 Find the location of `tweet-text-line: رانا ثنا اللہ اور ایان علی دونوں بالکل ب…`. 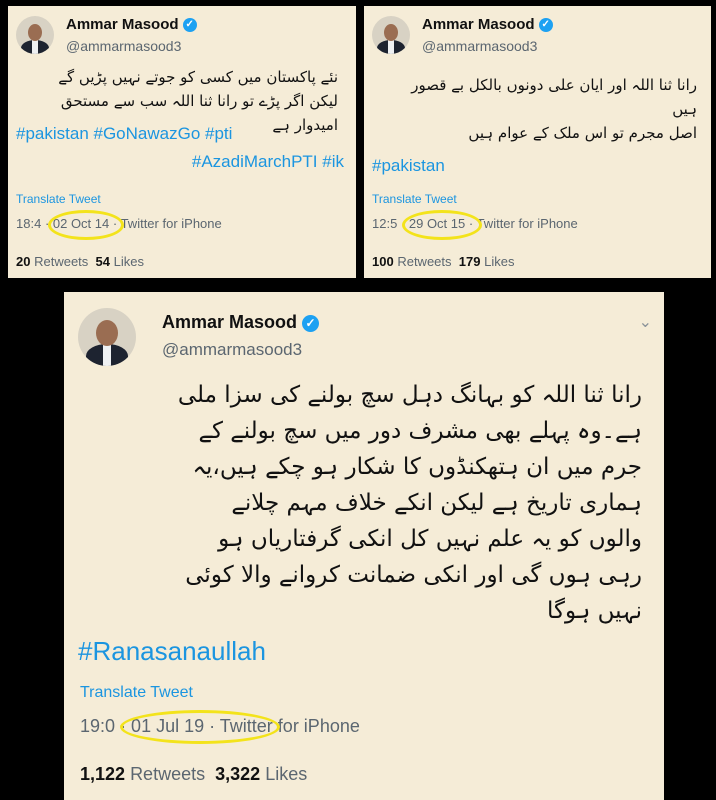

tweet-text-line: رانا ثنا اللہ اور ایان علی دونوں بالکل ب… is located at coordinates (554, 85).